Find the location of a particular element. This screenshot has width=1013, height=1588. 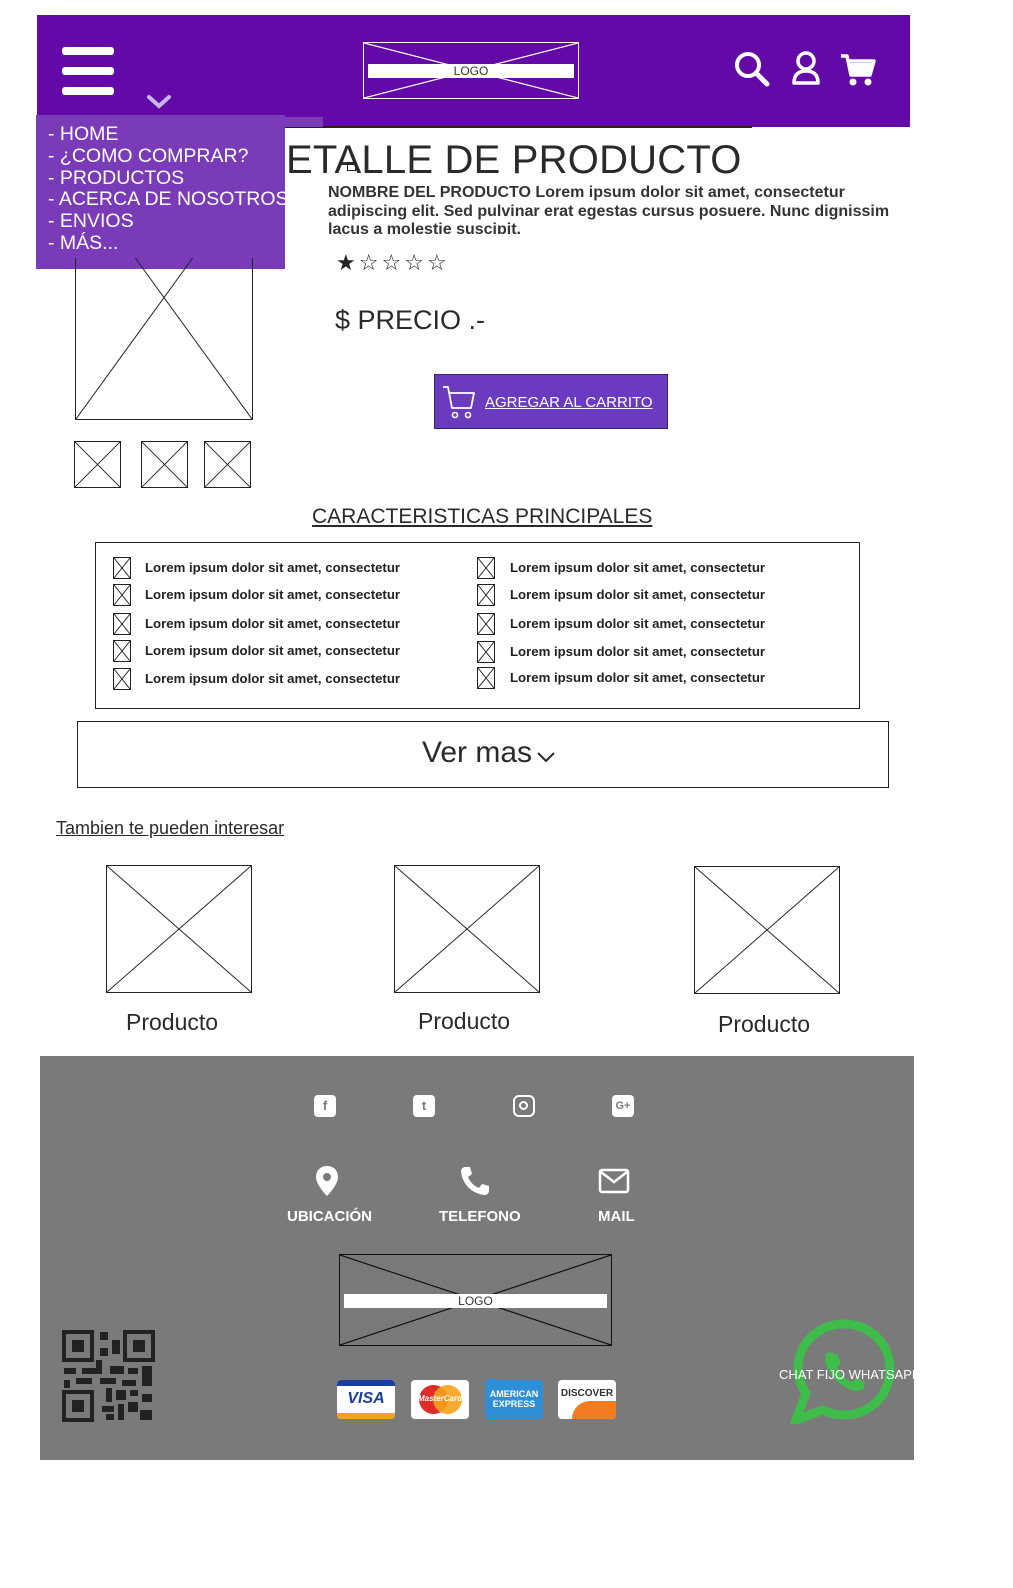

mastercard-card-icon: MasterCard is located at coordinates (440, 1399).